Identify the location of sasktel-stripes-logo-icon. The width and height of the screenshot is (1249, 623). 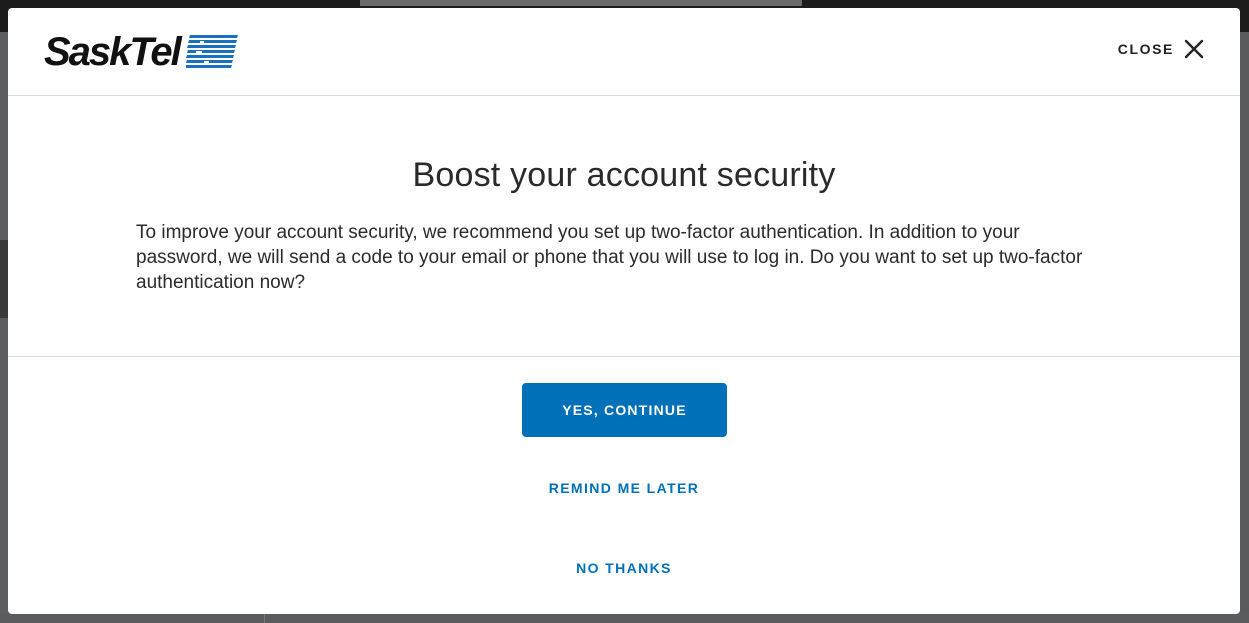
(211, 51).